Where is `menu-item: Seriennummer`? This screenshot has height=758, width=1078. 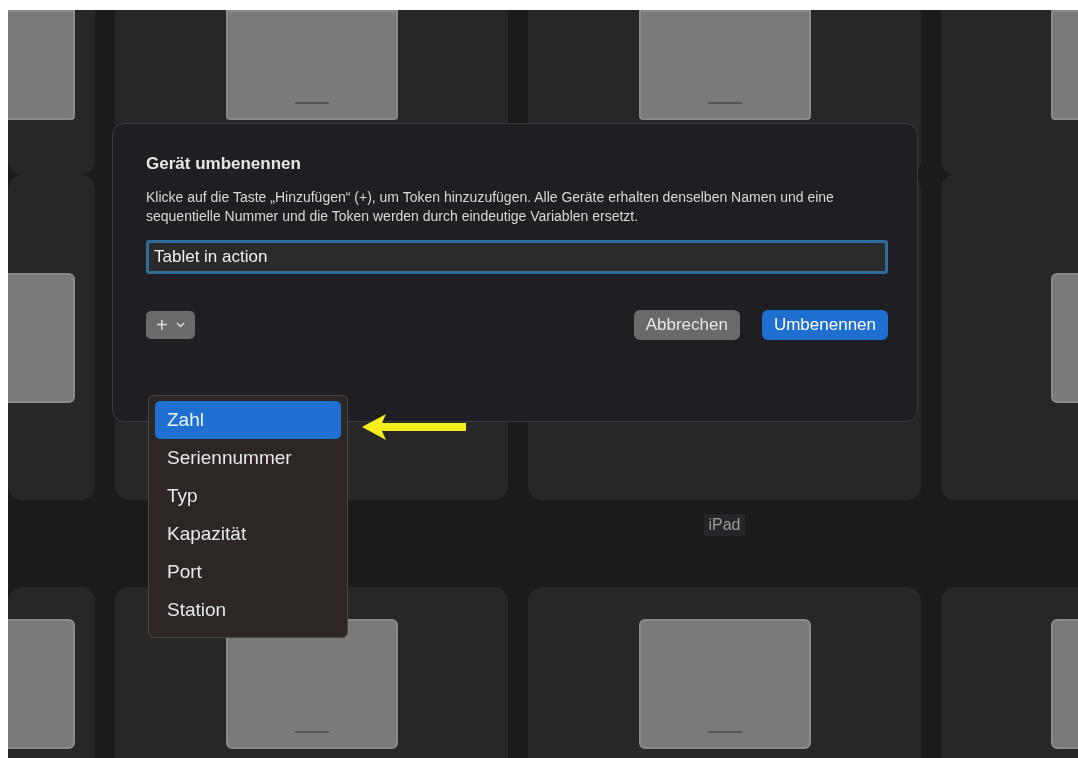 menu-item: Seriennummer is located at coordinates (248, 458).